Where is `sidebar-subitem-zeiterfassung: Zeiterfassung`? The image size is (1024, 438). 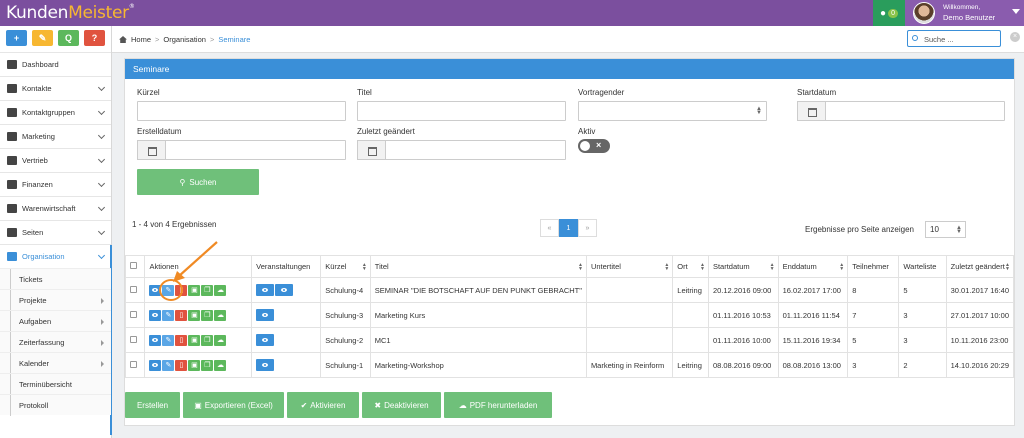 sidebar-subitem-zeiterfassung: Zeiterfassung is located at coordinates (55, 342).